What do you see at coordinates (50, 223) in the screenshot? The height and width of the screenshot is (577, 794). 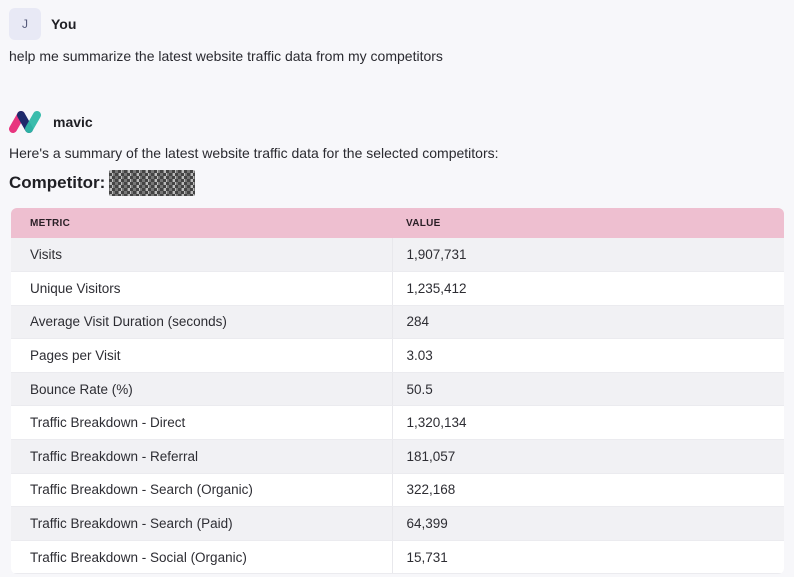 I see `column-header-metric: METRIC` at bounding box center [50, 223].